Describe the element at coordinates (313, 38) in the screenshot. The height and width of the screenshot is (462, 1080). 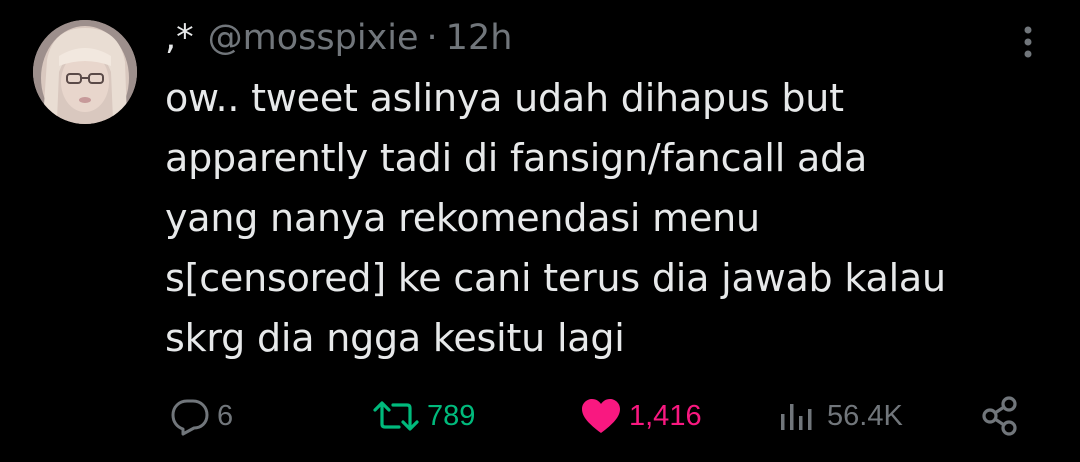
I see `user-handle: @mosspixie` at that location.